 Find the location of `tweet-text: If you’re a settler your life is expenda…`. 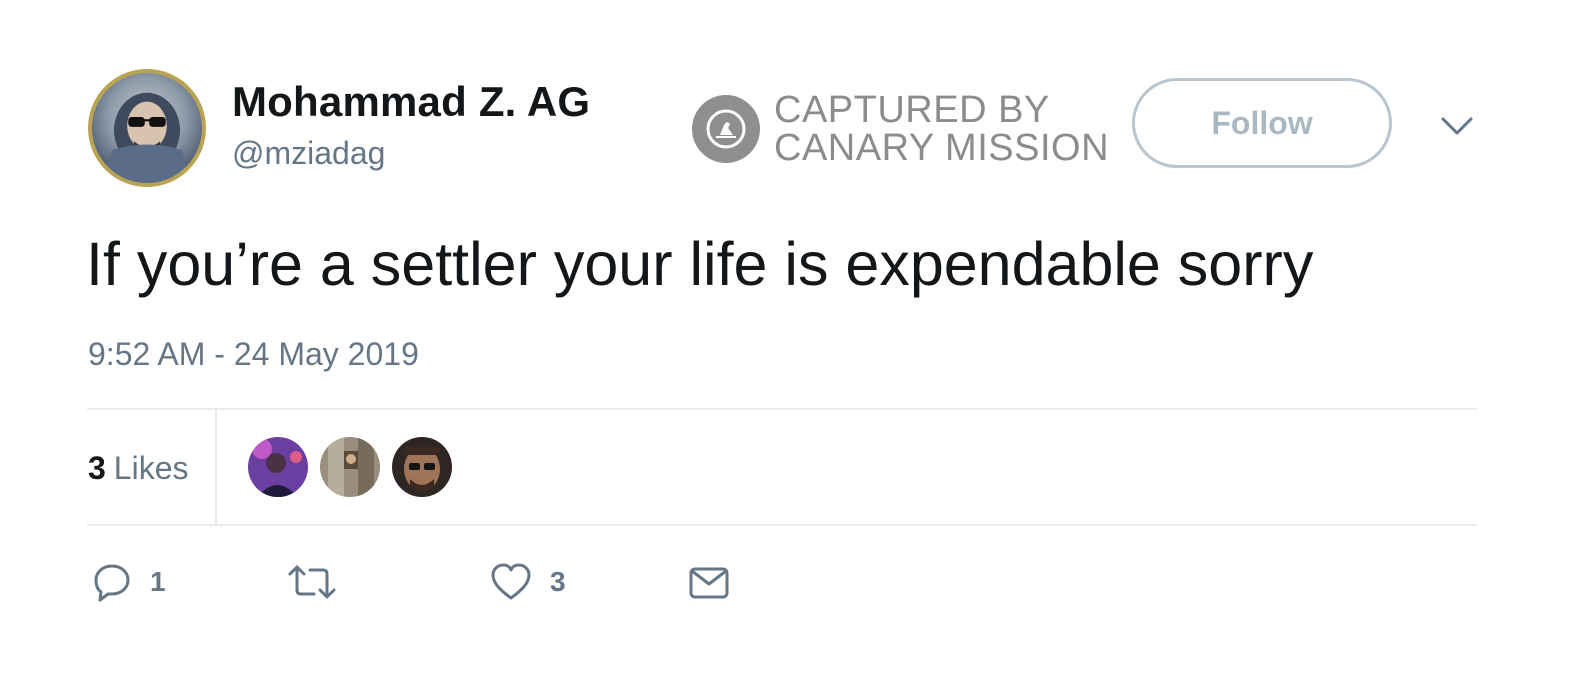

tweet-text: If you’re a settler your life is expenda… is located at coordinates (700, 264).